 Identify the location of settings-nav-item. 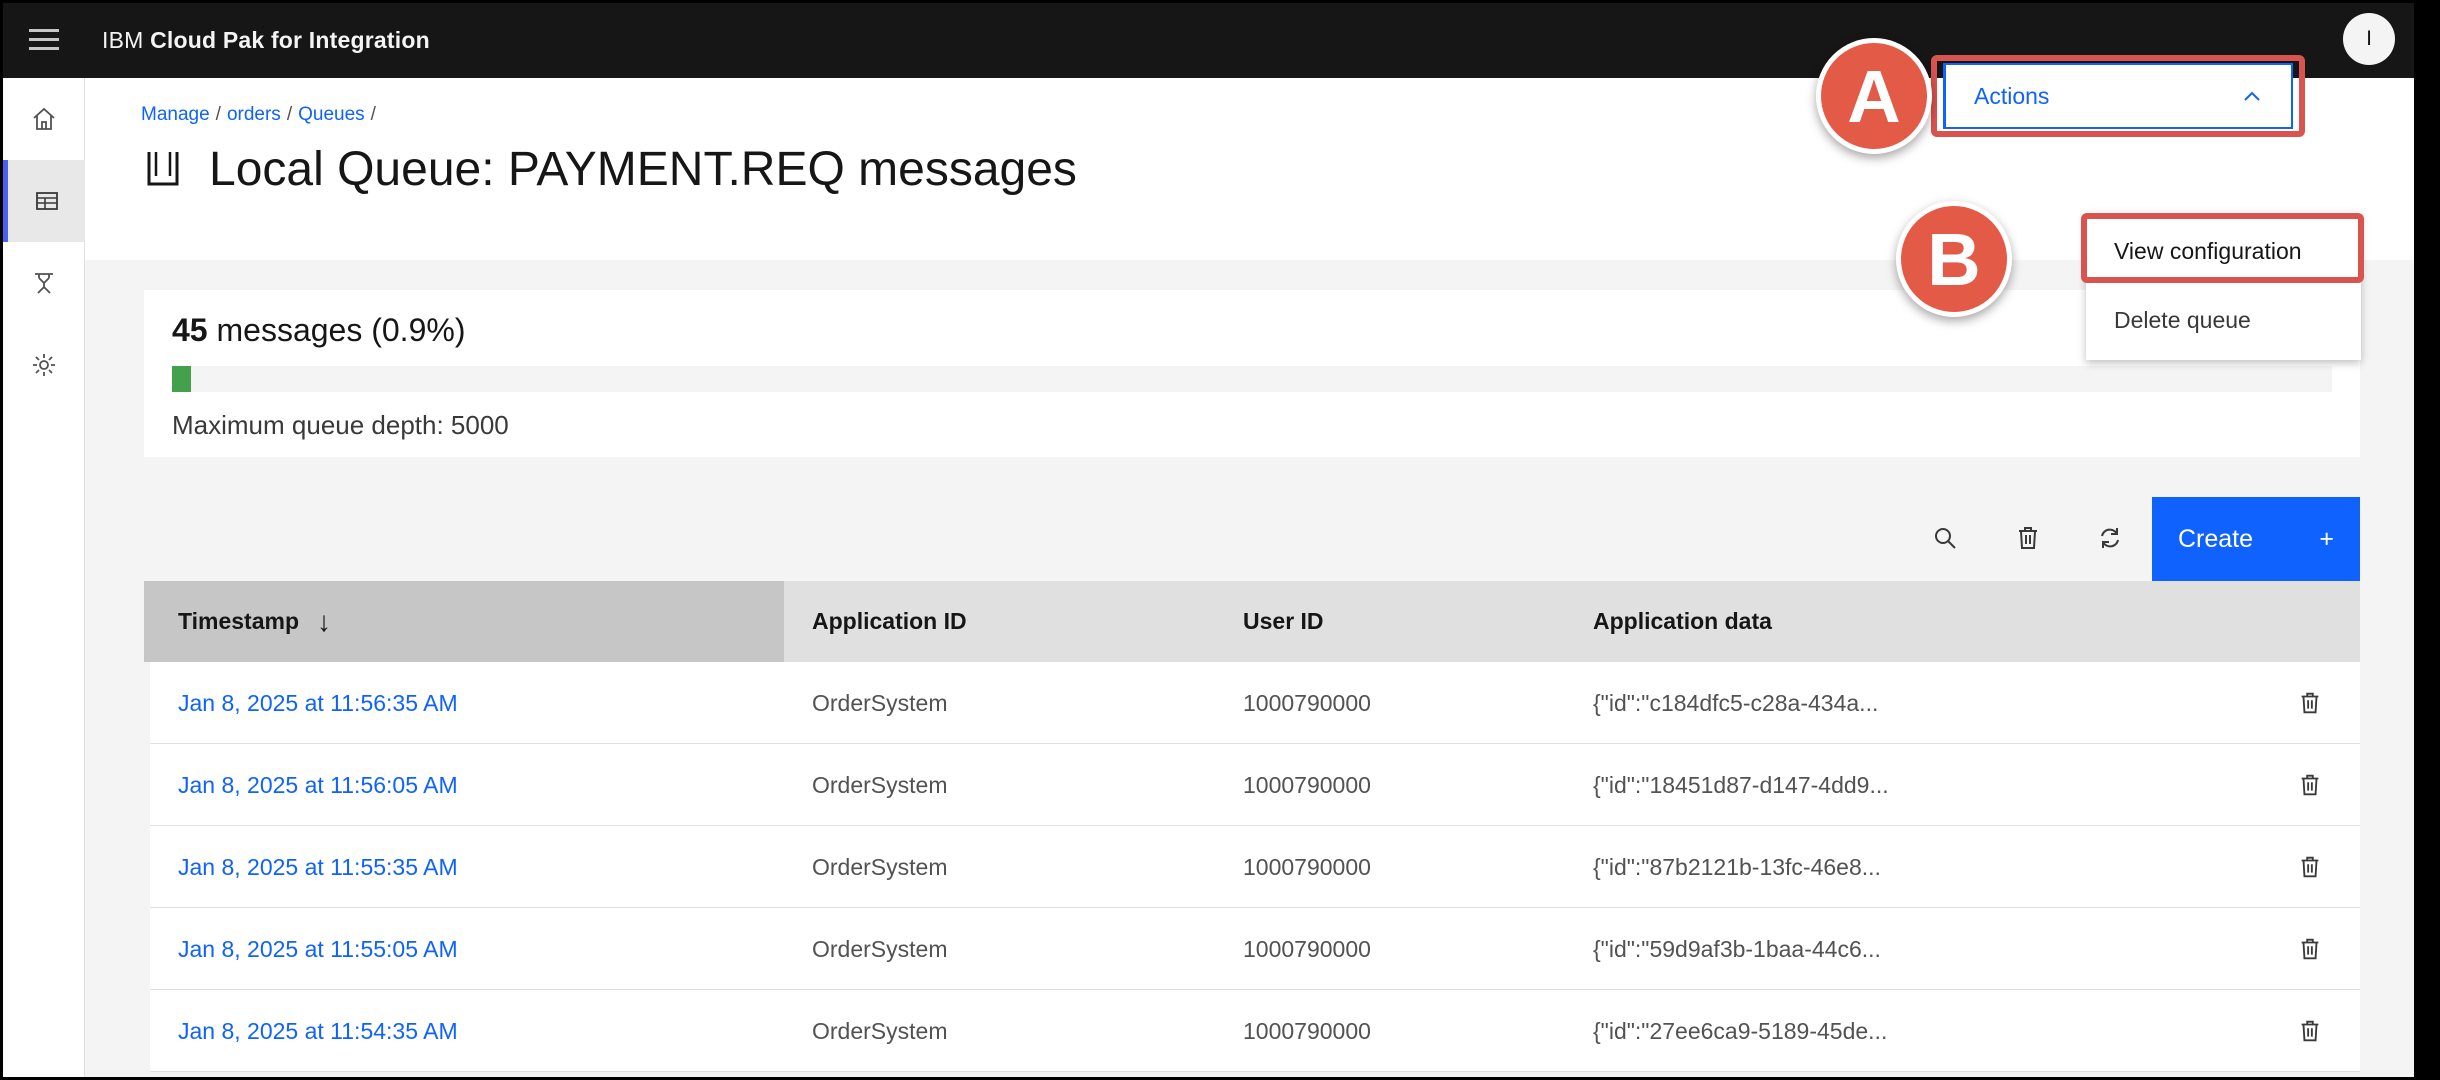
(44, 365).